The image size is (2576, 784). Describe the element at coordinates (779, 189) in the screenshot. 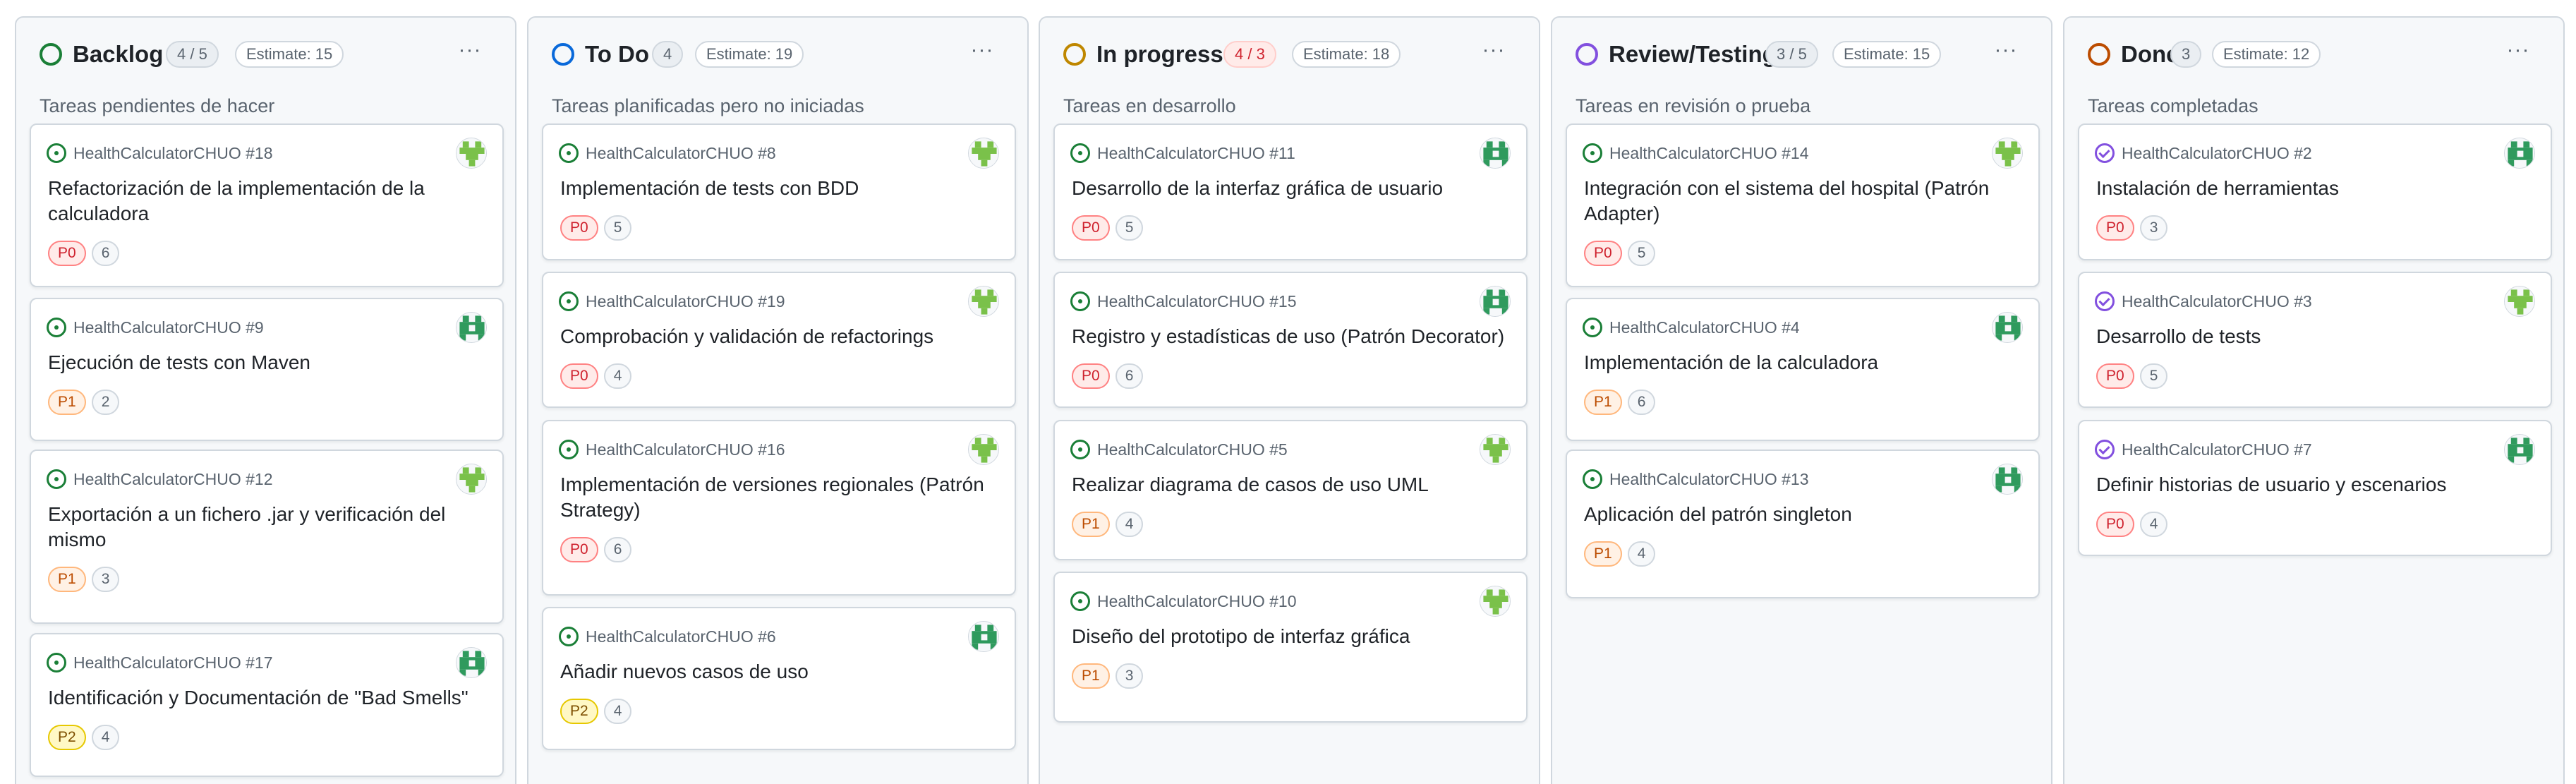

I see `issue-title: Implementación de tests con BDD` at that location.